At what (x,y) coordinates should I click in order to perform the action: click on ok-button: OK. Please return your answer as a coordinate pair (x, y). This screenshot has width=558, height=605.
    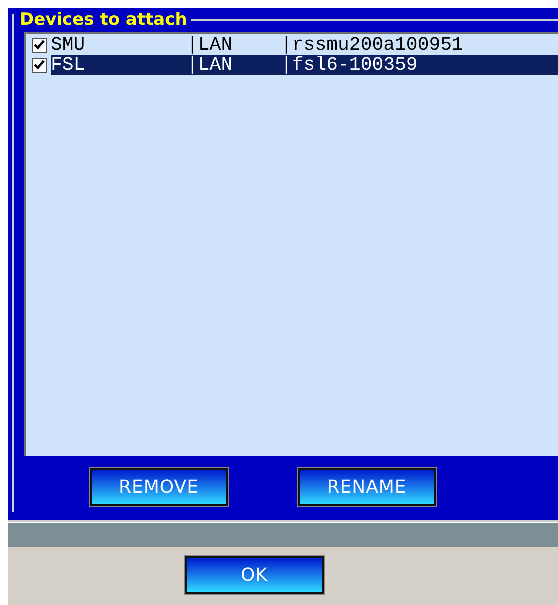
    Looking at the image, I should click on (254, 575).